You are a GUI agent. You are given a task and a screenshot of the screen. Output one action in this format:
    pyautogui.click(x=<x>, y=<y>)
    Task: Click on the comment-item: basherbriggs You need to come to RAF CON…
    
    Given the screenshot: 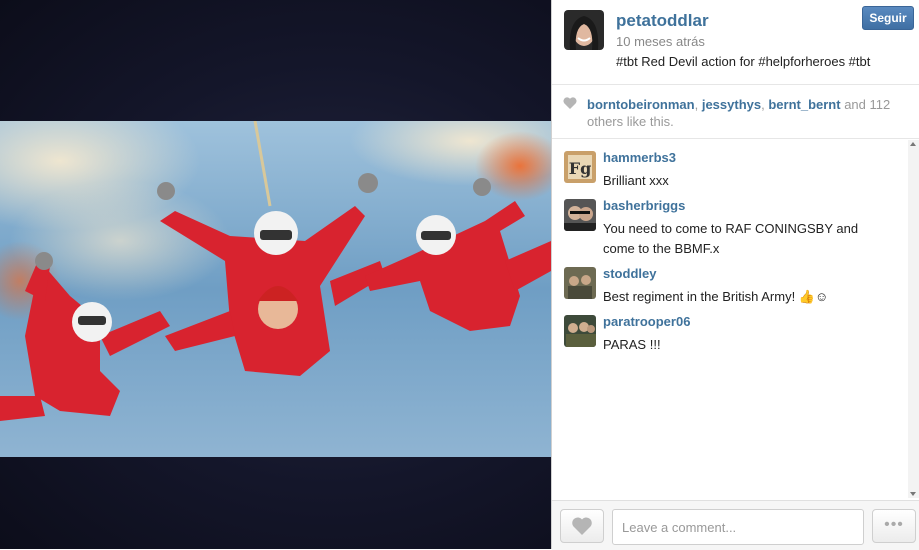 What is the action you would take?
    pyautogui.click(x=730, y=222)
    